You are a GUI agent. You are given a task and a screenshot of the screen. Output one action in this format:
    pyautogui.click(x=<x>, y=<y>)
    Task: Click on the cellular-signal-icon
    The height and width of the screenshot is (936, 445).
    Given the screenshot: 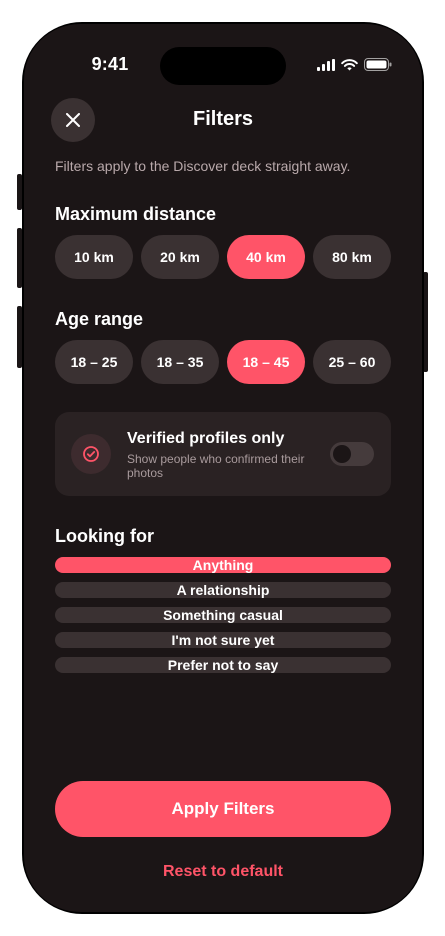 What is the action you would take?
    pyautogui.click(x=326, y=64)
    